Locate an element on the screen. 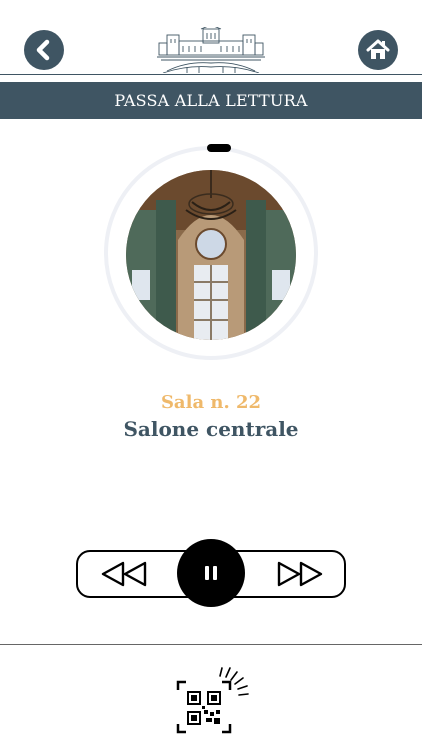  pause-icon is located at coordinates (211, 573).